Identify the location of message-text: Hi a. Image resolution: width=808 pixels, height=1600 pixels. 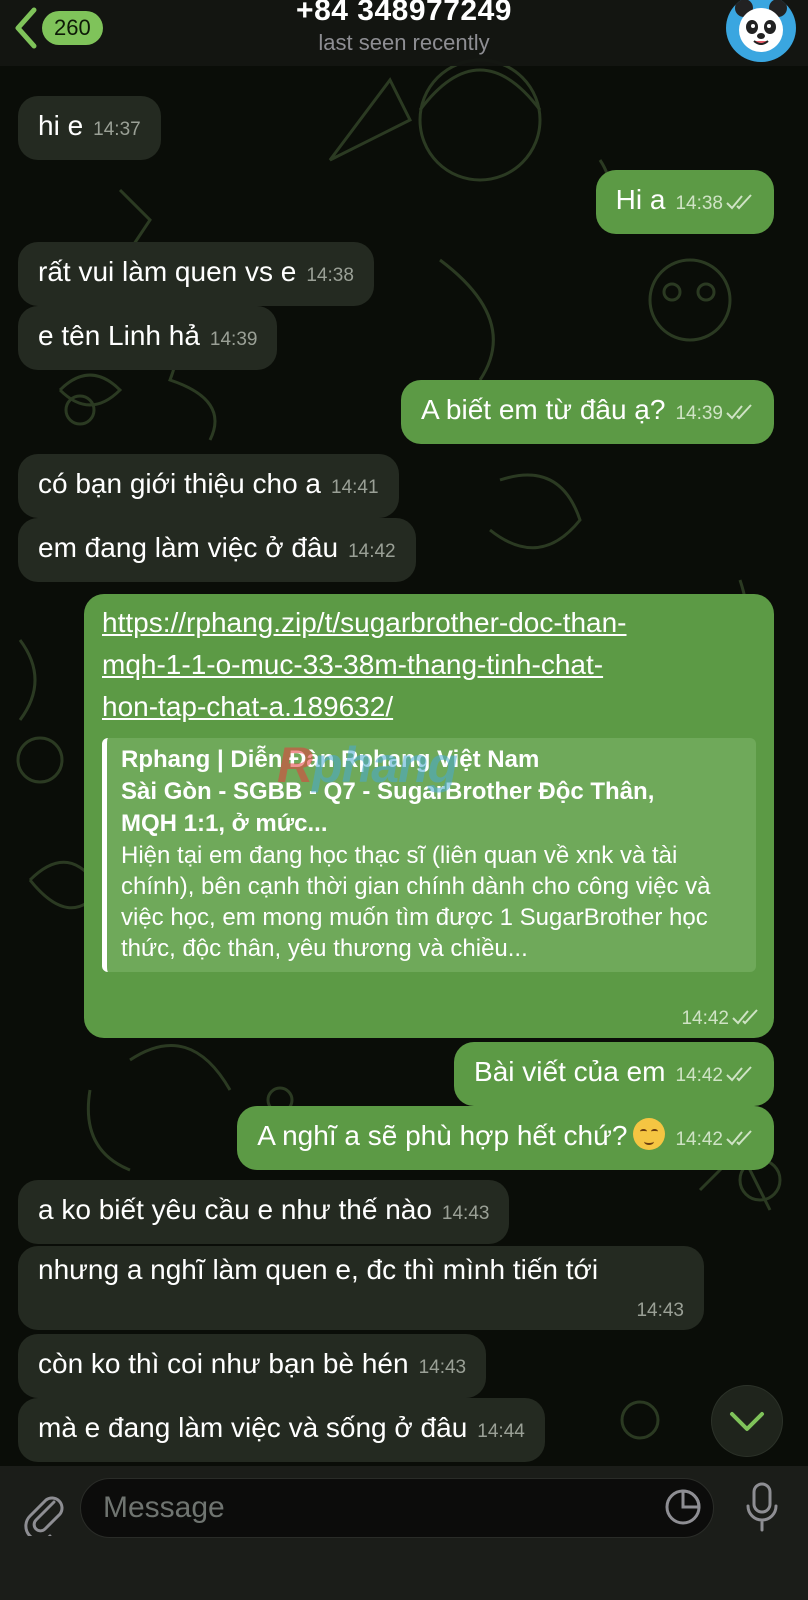
(640, 199).